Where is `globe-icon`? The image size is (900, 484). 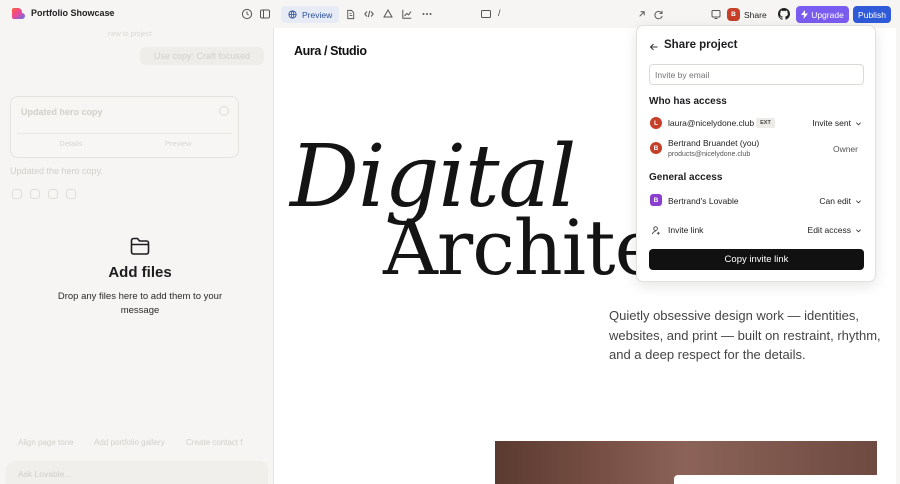 globe-icon is located at coordinates (292, 14).